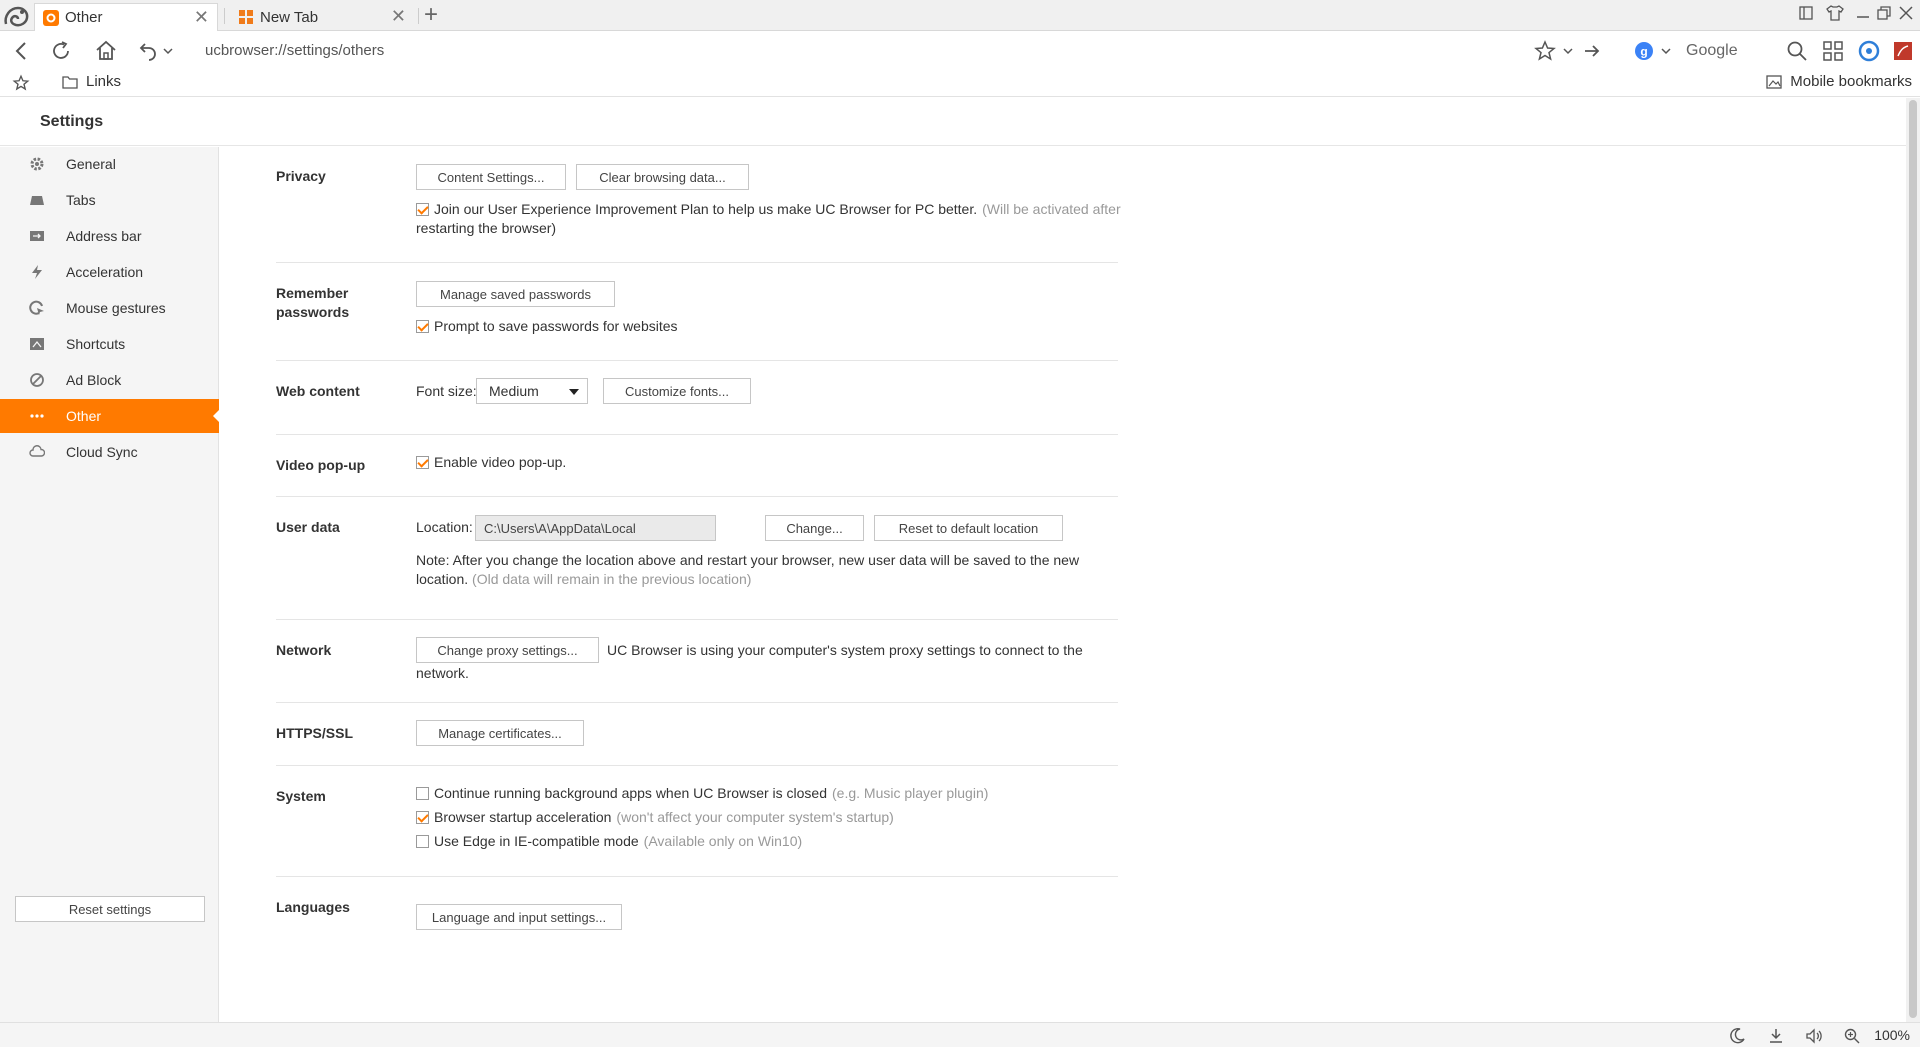  I want to click on reset-settings-button: Reset settings, so click(110, 909).